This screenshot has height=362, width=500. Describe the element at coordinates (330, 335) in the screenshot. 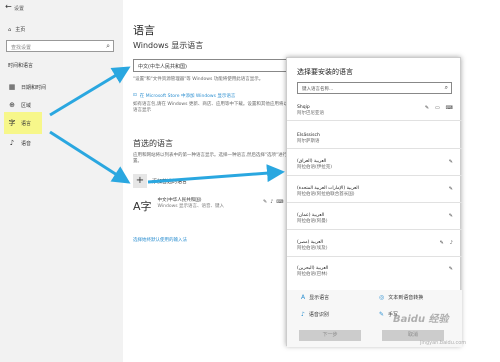

I see `next-button: 下一步` at that location.